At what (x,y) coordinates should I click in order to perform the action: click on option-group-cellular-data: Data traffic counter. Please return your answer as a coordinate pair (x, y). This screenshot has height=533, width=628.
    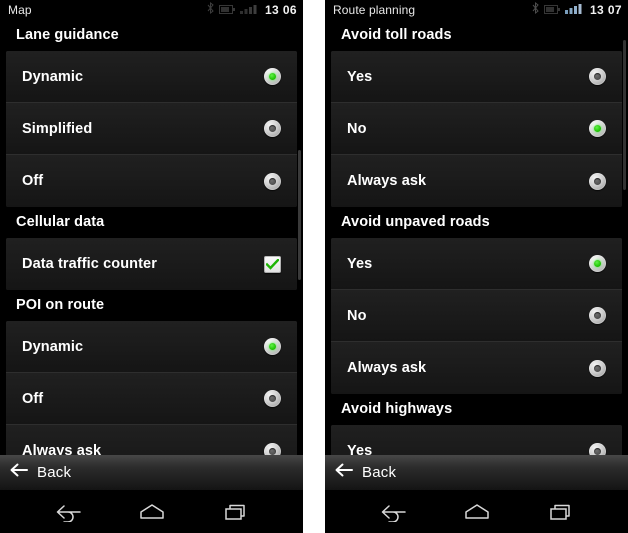
    Looking at the image, I should click on (151, 264).